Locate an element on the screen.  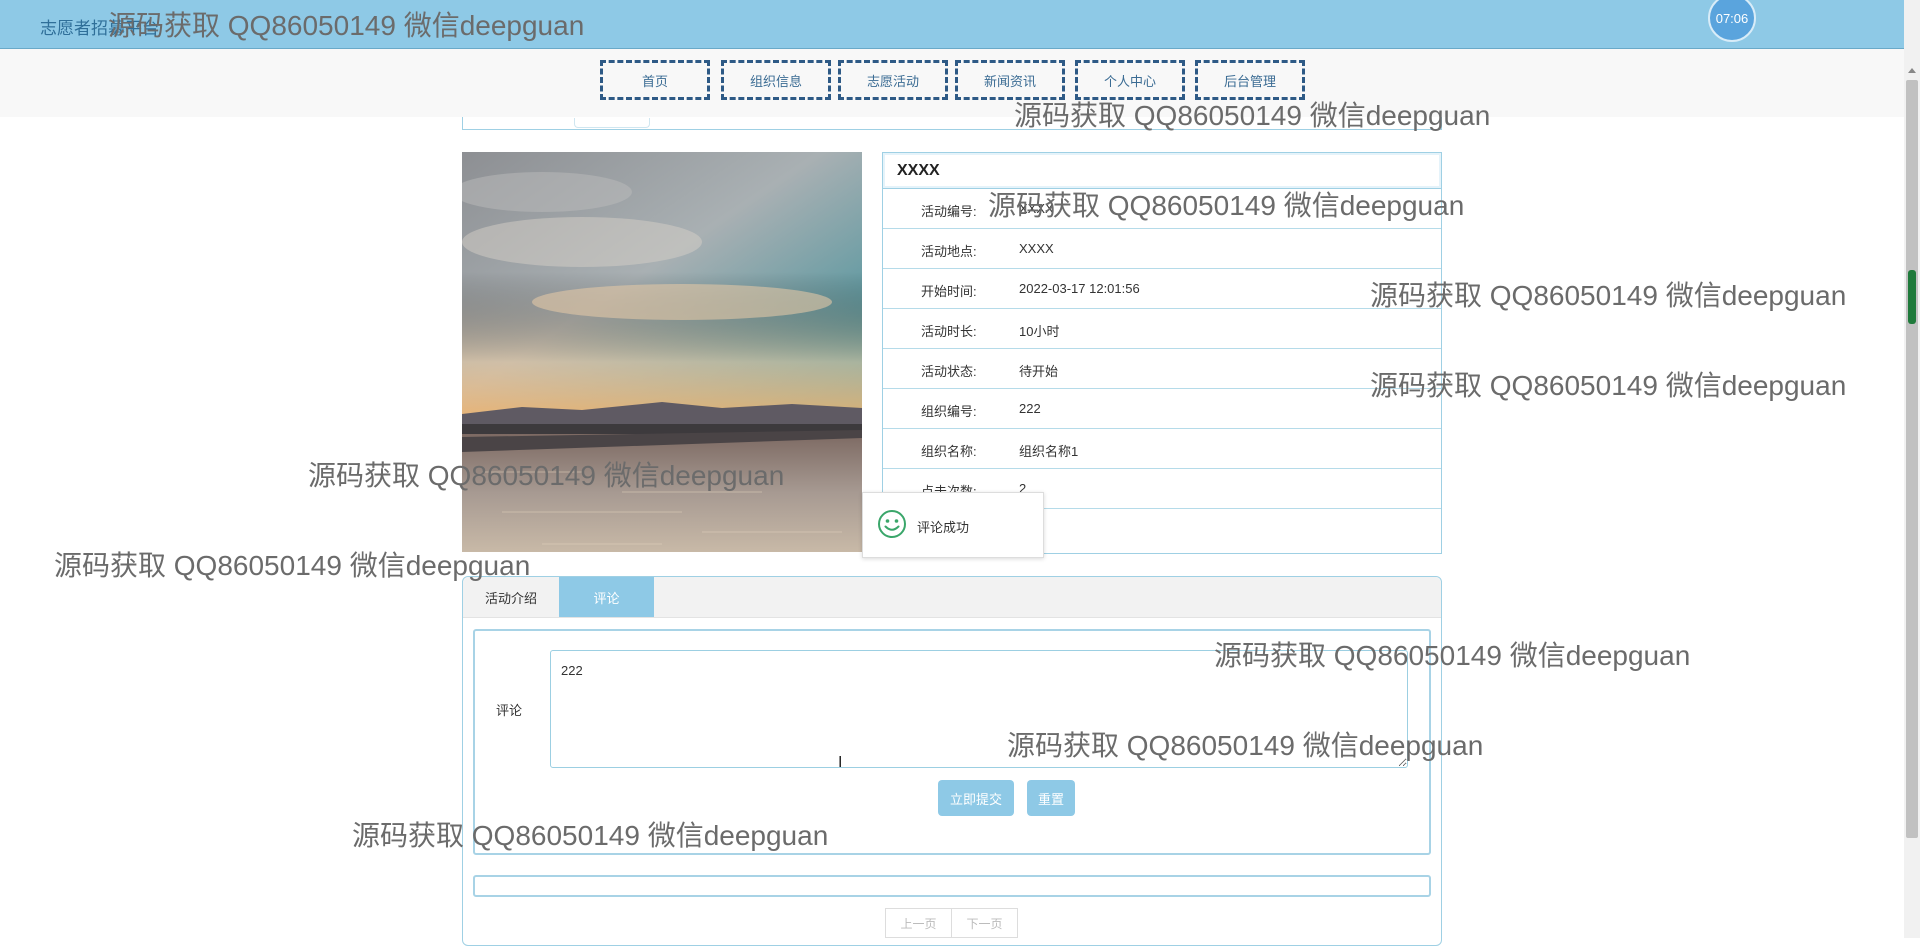
comment-list is located at coordinates (952, 886).